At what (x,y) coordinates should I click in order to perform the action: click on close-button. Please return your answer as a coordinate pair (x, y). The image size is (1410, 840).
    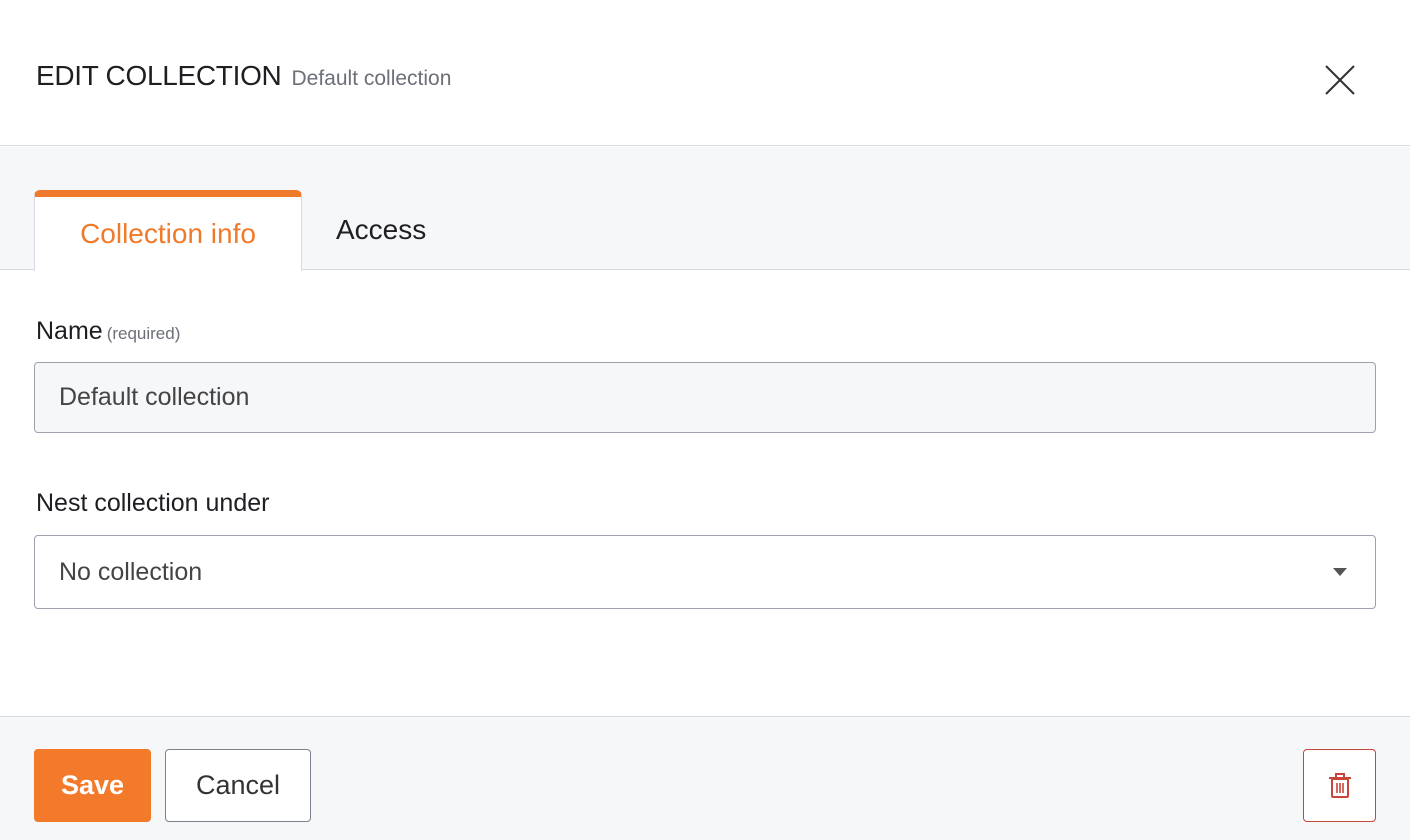
    Looking at the image, I should click on (1340, 80).